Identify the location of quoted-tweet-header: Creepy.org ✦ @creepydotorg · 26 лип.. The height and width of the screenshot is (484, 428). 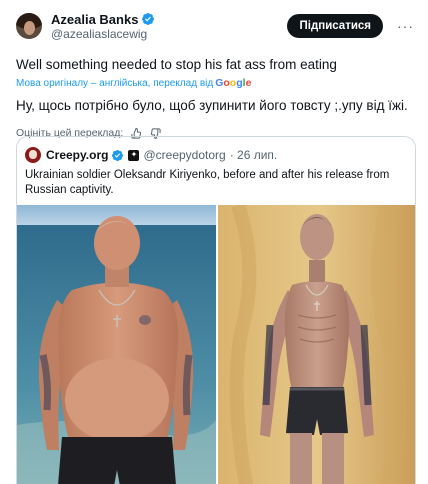
(220, 155).